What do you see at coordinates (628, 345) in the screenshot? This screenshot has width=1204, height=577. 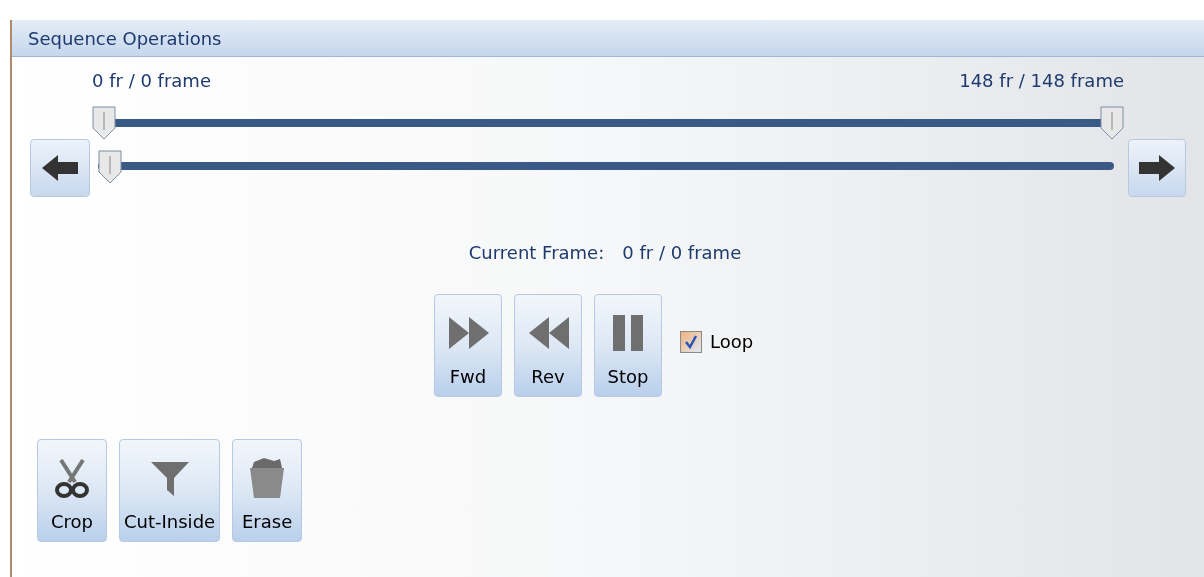 I see `stop-button: Stop` at bounding box center [628, 345].